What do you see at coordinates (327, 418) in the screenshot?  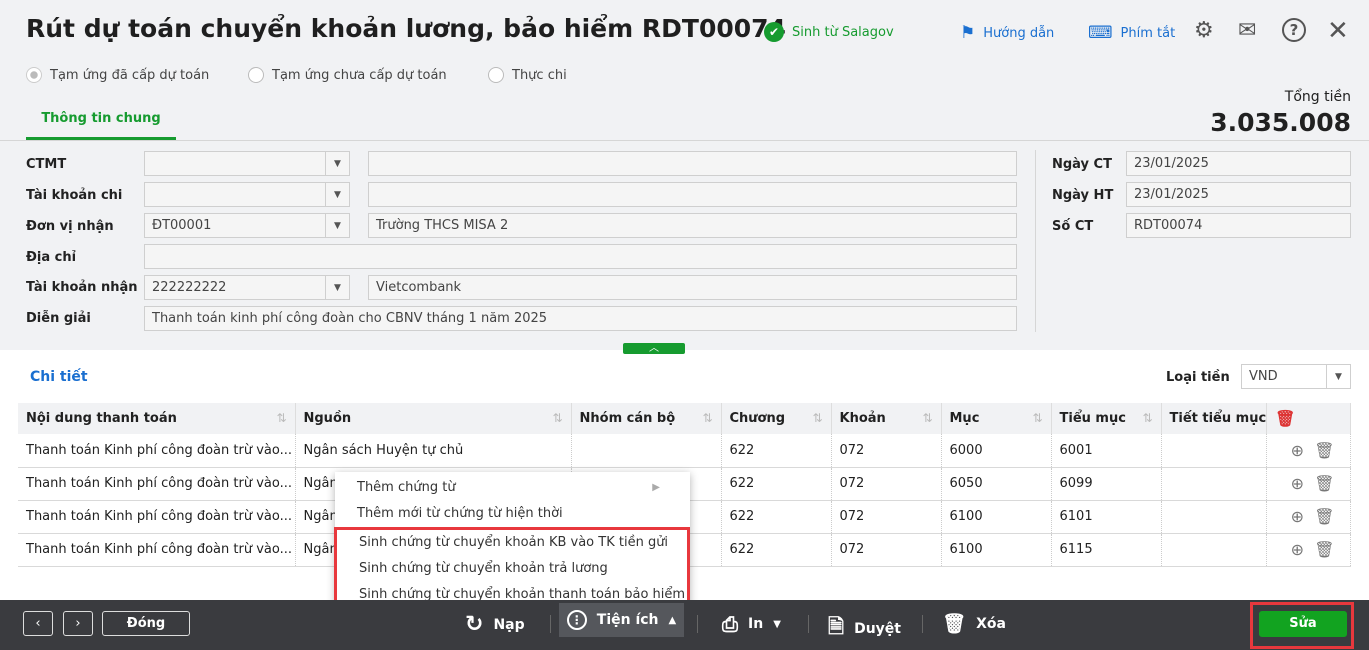 I see `col-label: Nguồn` at bounding box center [327, 418].